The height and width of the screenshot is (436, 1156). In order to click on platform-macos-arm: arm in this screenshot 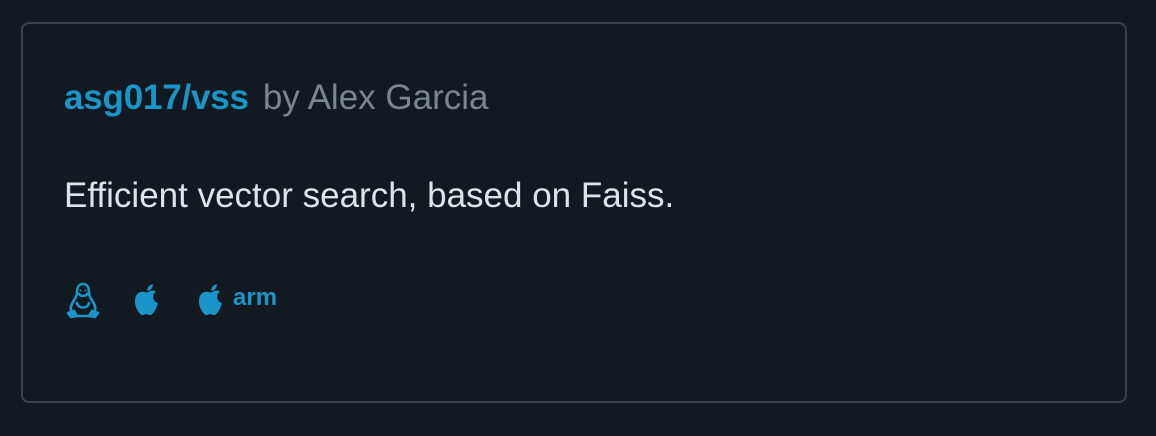, I will do `click(234, 300)`.